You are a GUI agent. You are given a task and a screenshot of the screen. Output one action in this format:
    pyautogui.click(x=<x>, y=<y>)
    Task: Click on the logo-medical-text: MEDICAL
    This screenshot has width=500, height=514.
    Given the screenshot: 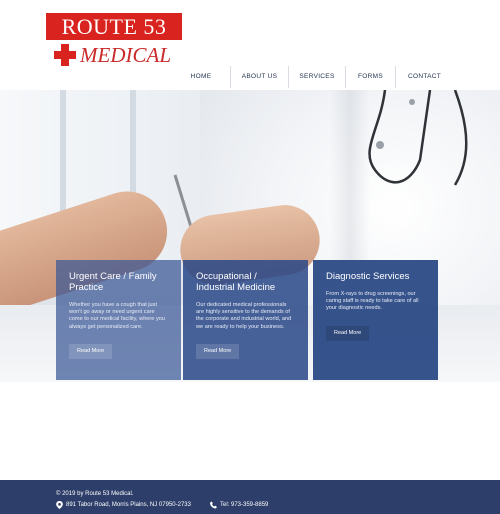 What is the action you would take?
    pyautogui.click(x=125, y=55)
    